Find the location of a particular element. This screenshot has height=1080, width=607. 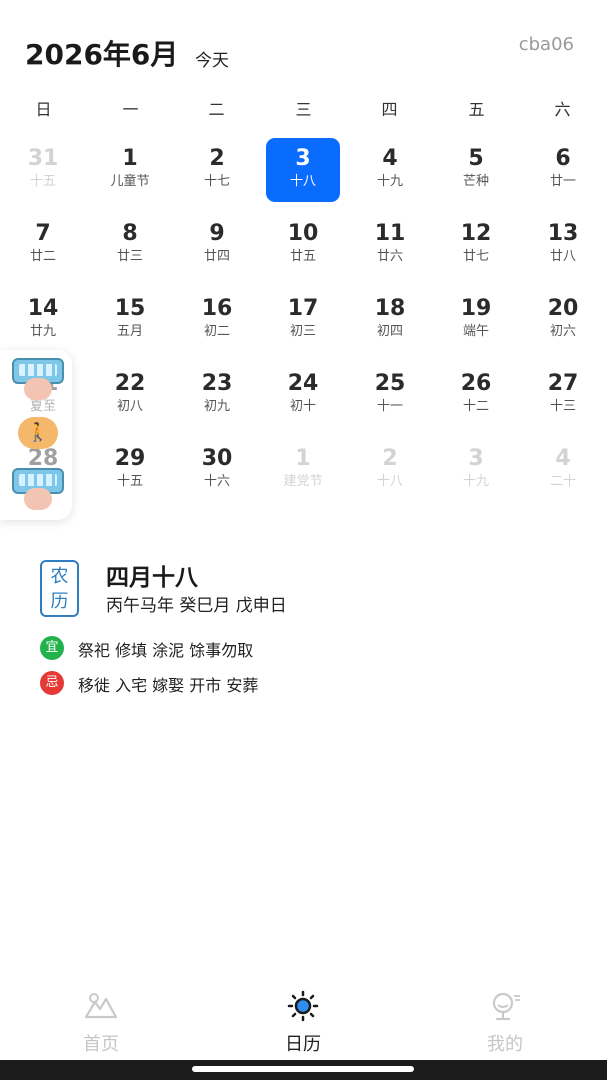

day-number: 2 is located at coordinates (390, 458).